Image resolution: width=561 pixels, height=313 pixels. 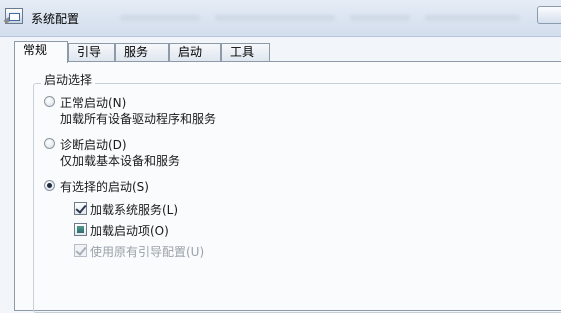 I want to click on load-startup-items-label: 加载启动项(O), so click(x=129, y=230).